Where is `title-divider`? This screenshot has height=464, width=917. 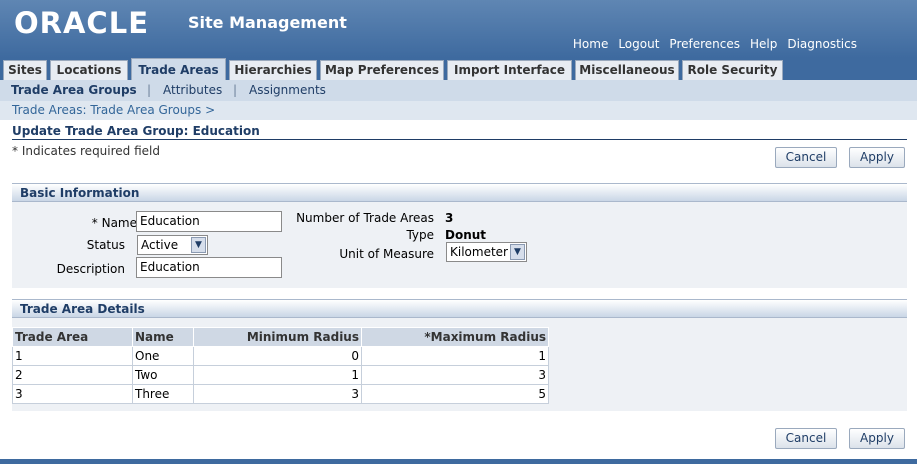 title-divider is located at coordinates (459, 139).